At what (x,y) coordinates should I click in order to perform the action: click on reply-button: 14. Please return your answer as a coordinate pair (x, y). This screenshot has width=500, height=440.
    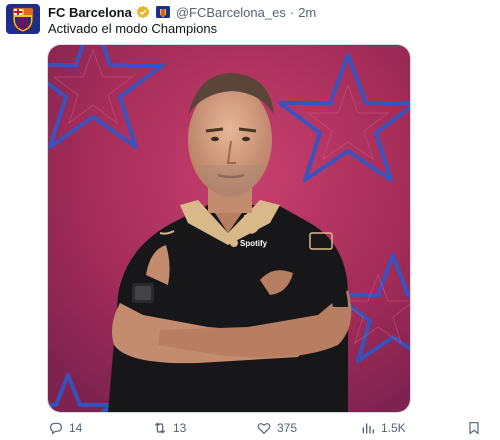
    Looking at the image, I should click on (65, 428).